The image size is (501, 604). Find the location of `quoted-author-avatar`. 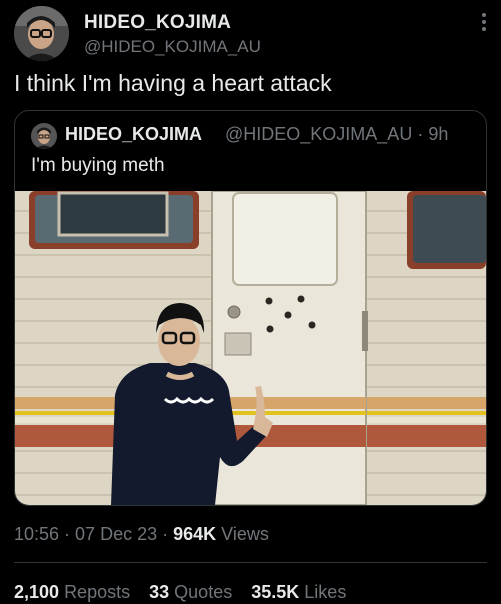

quoted-author-avatar is located at coordinates (44, 136).